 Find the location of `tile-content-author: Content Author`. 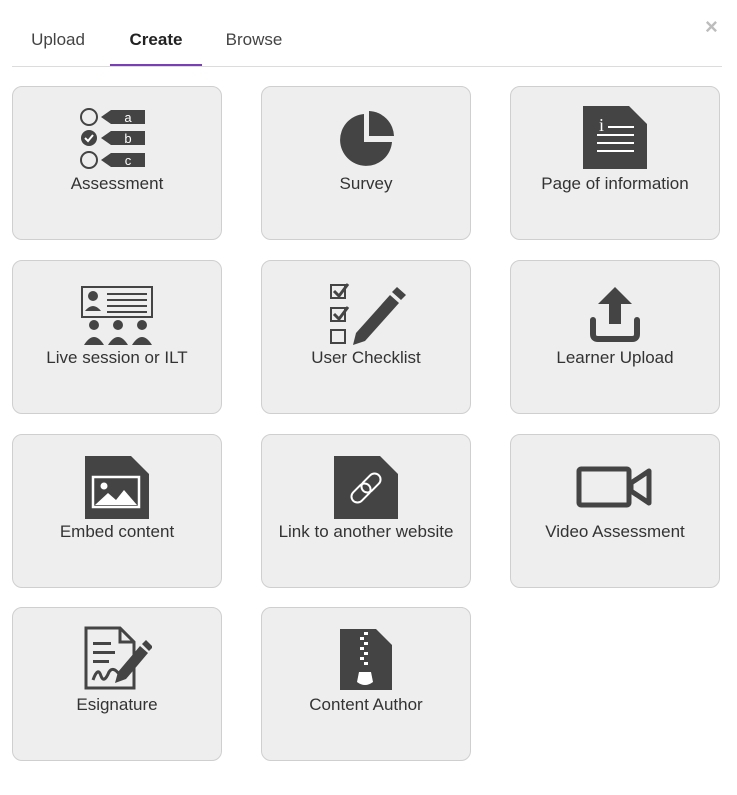

tile-content-author: Content Author is located at coordinates (366, 684).